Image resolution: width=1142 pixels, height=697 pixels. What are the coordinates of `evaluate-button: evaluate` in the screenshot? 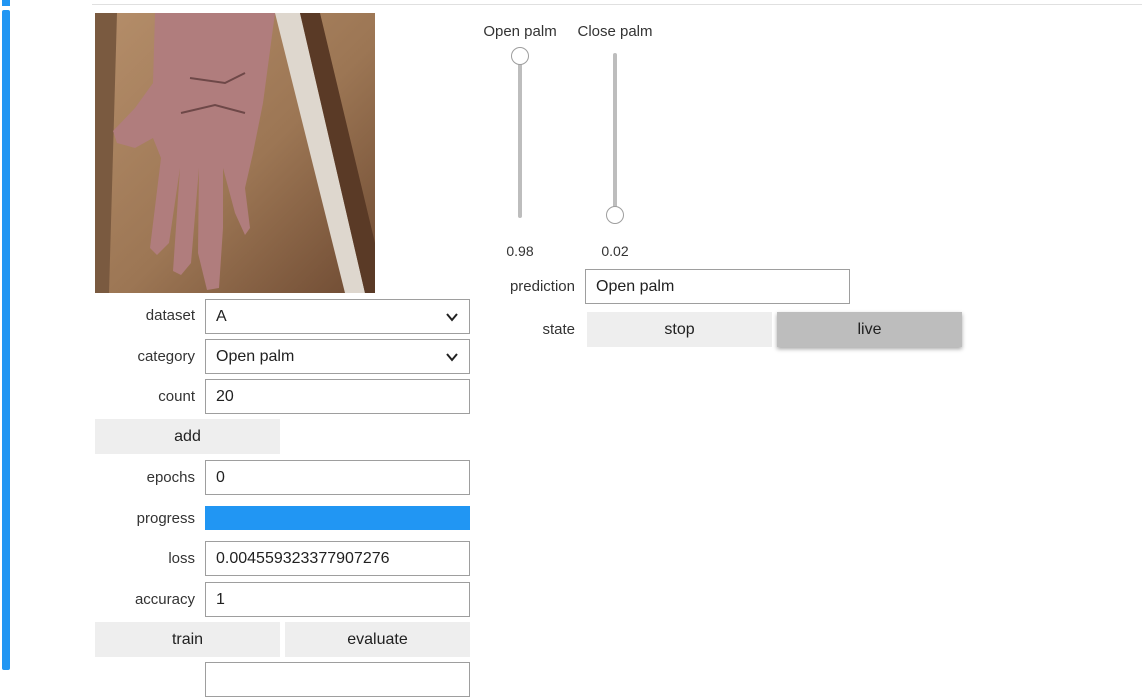 It's located at (377, 639).